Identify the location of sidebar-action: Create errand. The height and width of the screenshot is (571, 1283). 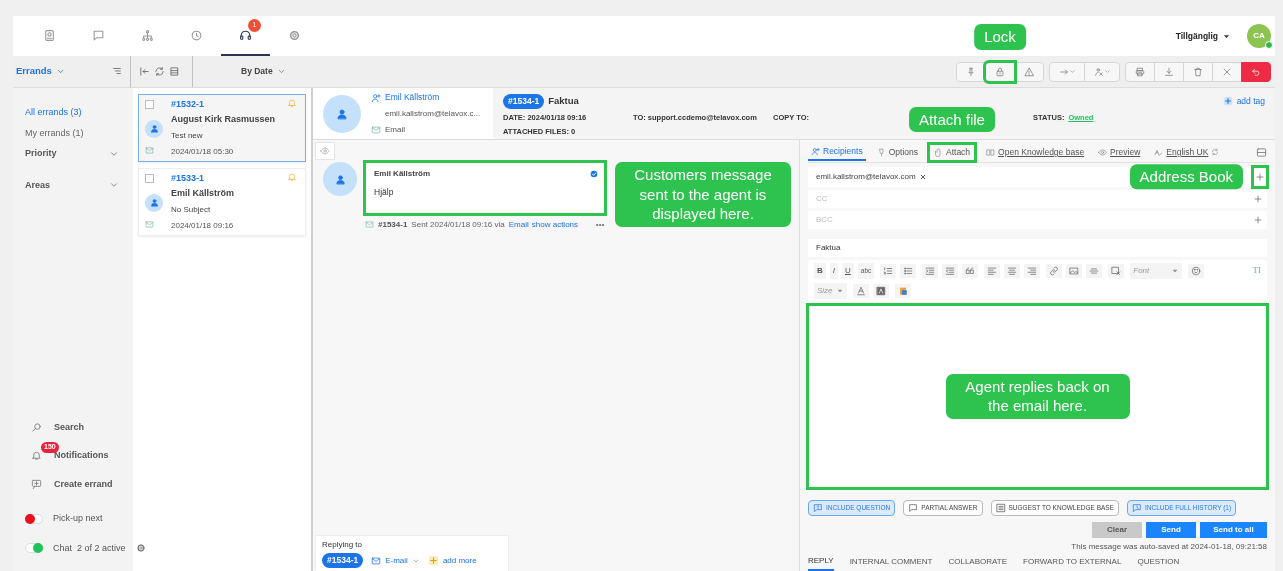
(83, 484).